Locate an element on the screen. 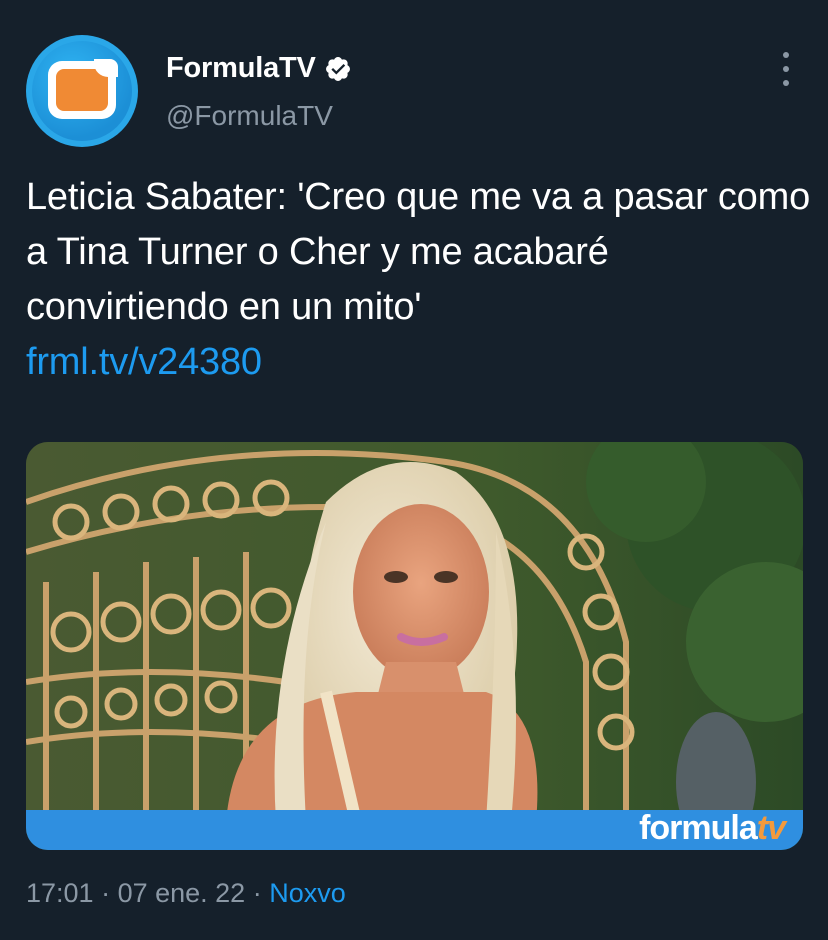 Image resolution: width=828 pixels, height=940 pixels. avatar is located at coordinates (82, 91).